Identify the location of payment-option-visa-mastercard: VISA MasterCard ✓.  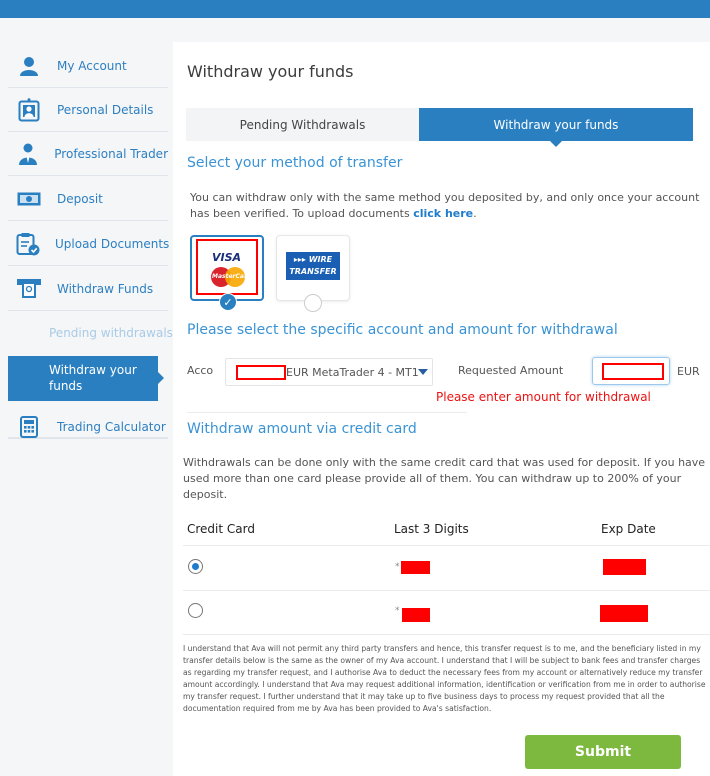
(227, 273).